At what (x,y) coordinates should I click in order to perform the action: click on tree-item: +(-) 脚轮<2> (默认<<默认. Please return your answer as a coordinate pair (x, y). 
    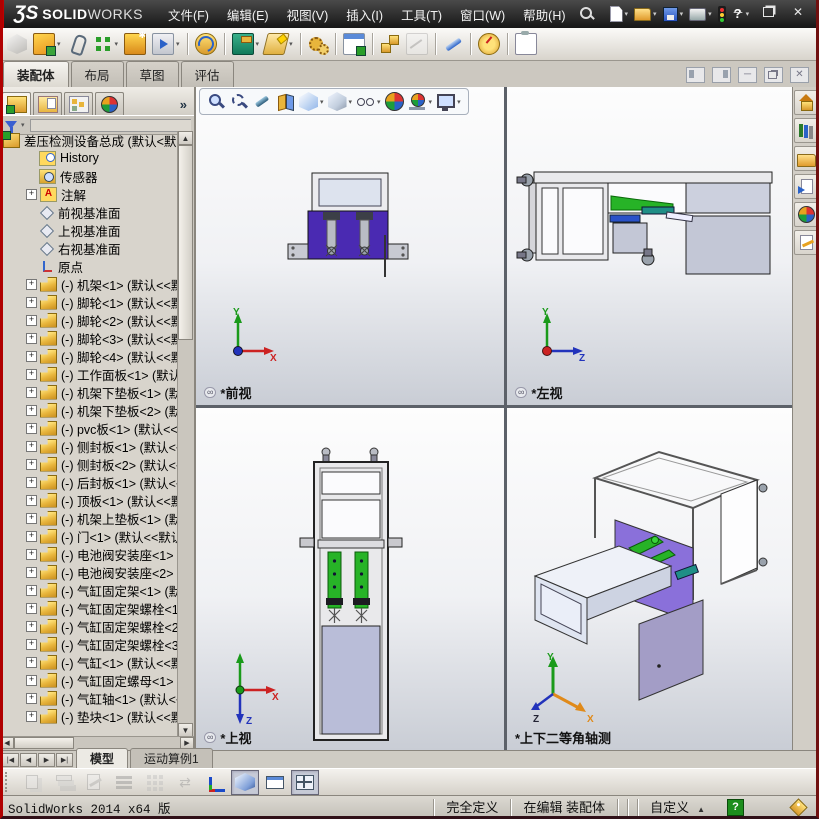
    Looking at the image, I should click on (90, 320).